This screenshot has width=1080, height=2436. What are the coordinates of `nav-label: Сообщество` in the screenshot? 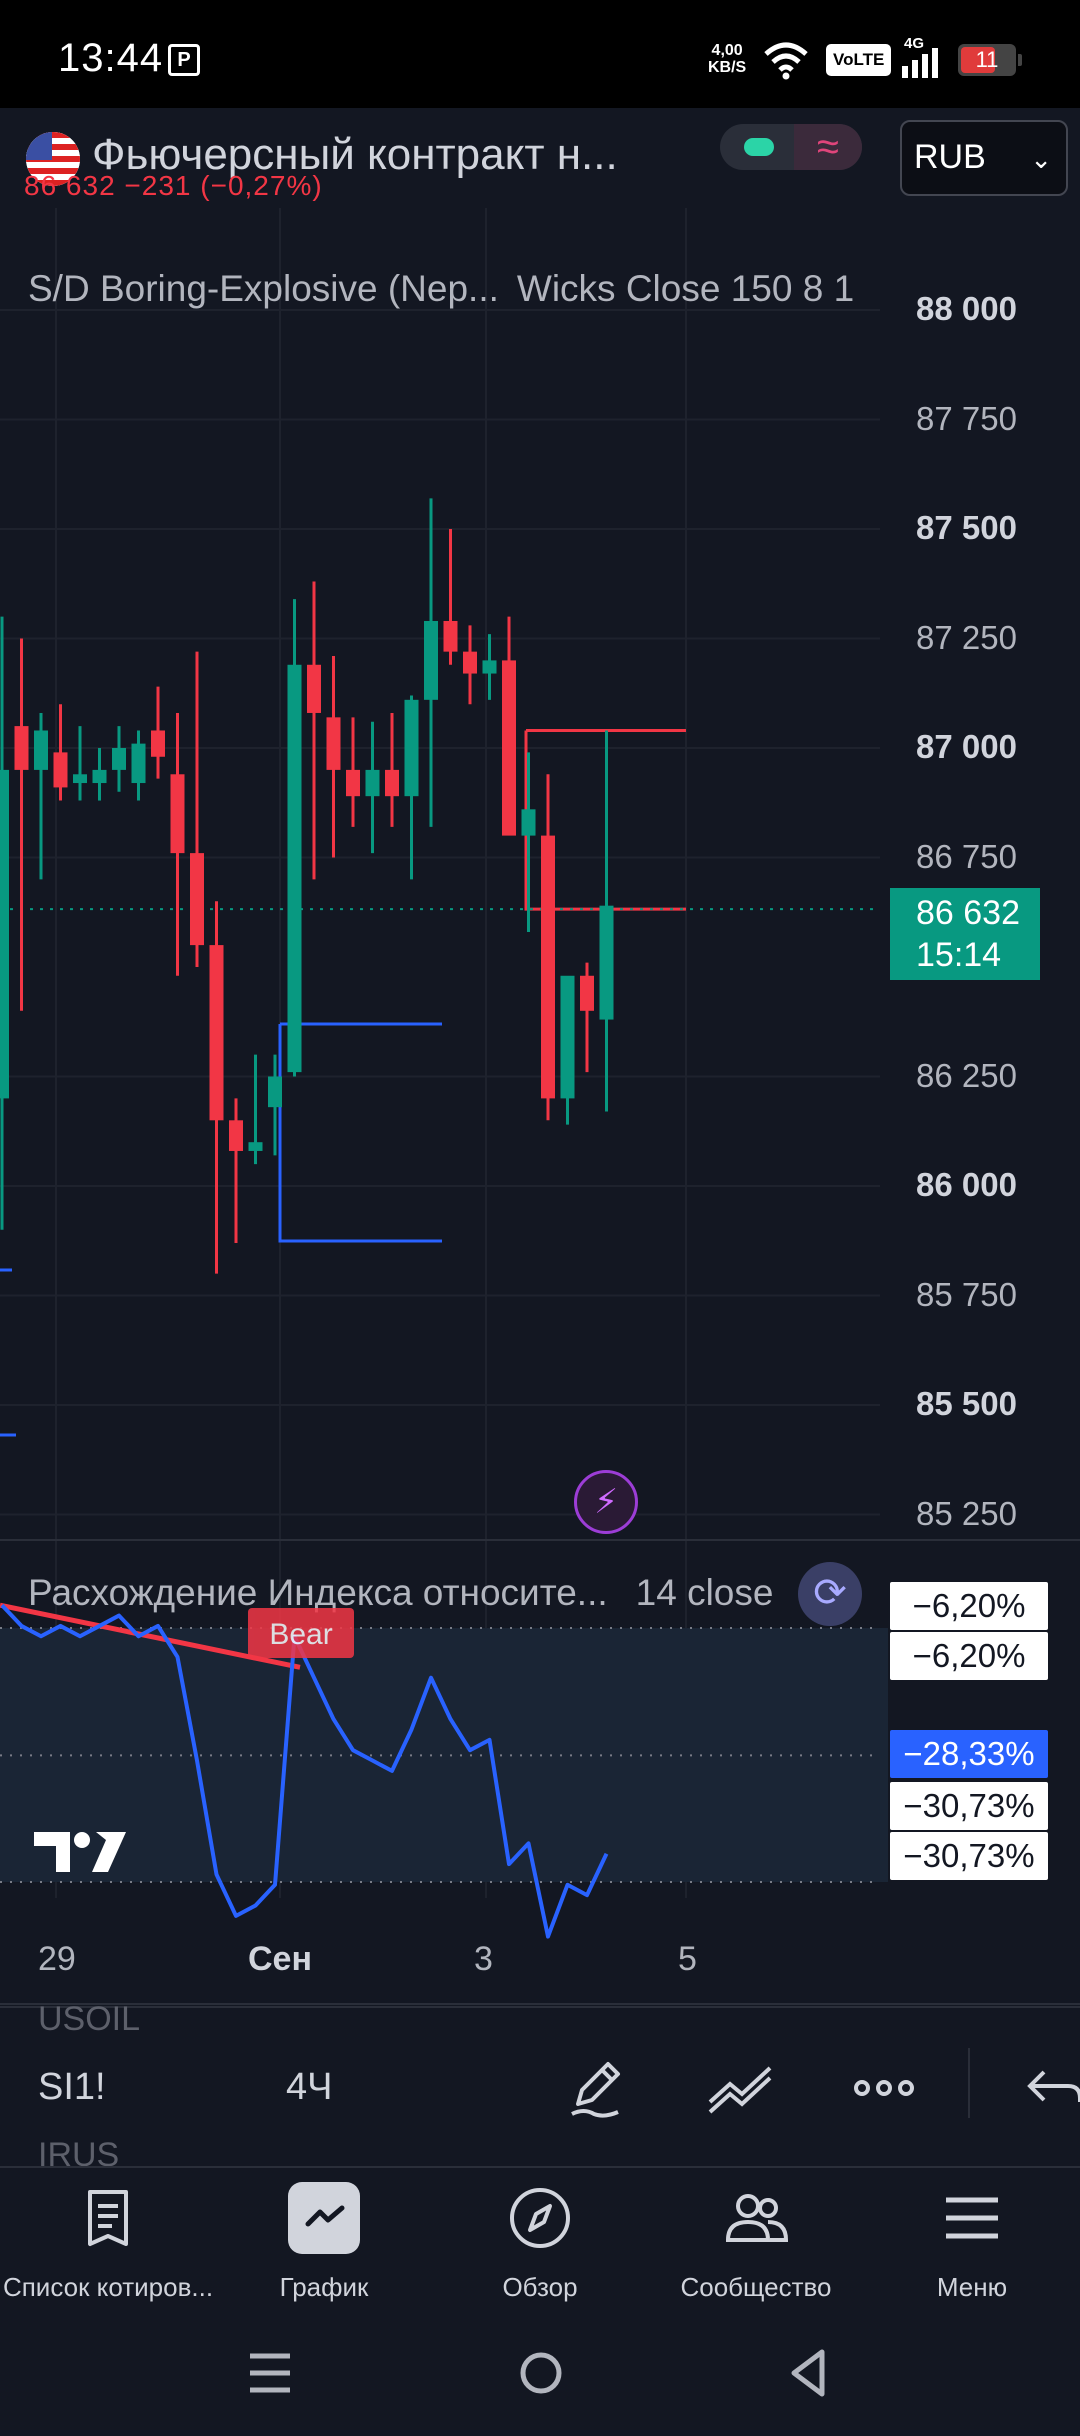 It's located at (756, 2287).